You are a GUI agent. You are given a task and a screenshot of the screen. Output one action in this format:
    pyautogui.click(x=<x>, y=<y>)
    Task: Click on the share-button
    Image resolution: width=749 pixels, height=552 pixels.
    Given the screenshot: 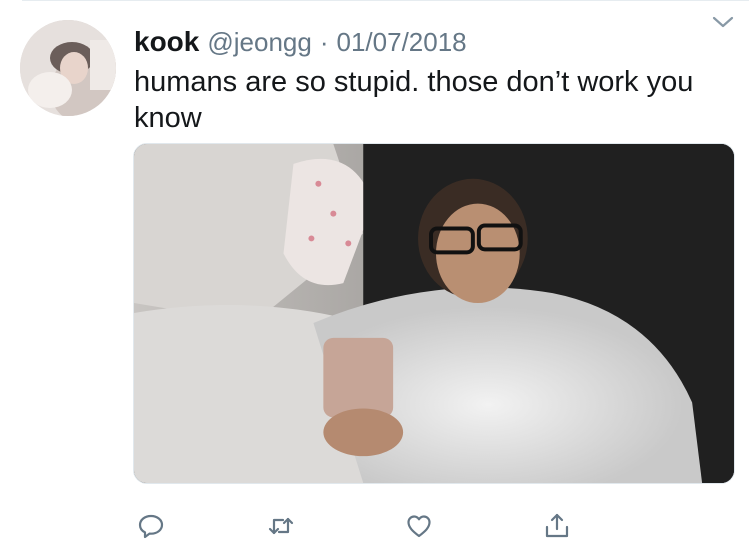 What is the action you would take?
    pyautogui.click(x=557, y=526)
    